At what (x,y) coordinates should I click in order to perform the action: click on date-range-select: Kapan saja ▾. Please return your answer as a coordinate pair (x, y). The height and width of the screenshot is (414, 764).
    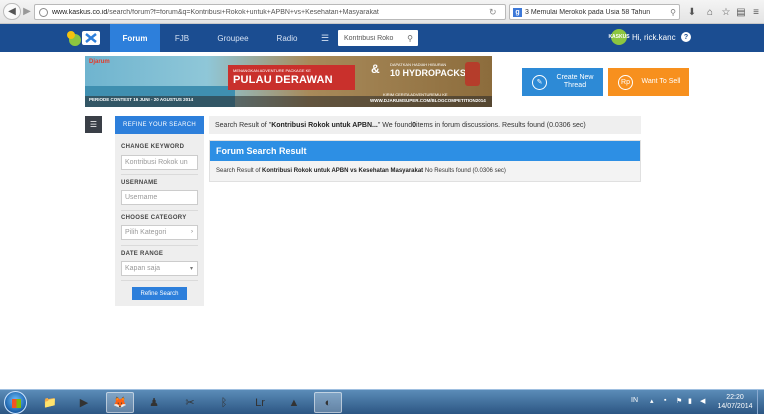
    Looking at the image, I should click on (159, 268).